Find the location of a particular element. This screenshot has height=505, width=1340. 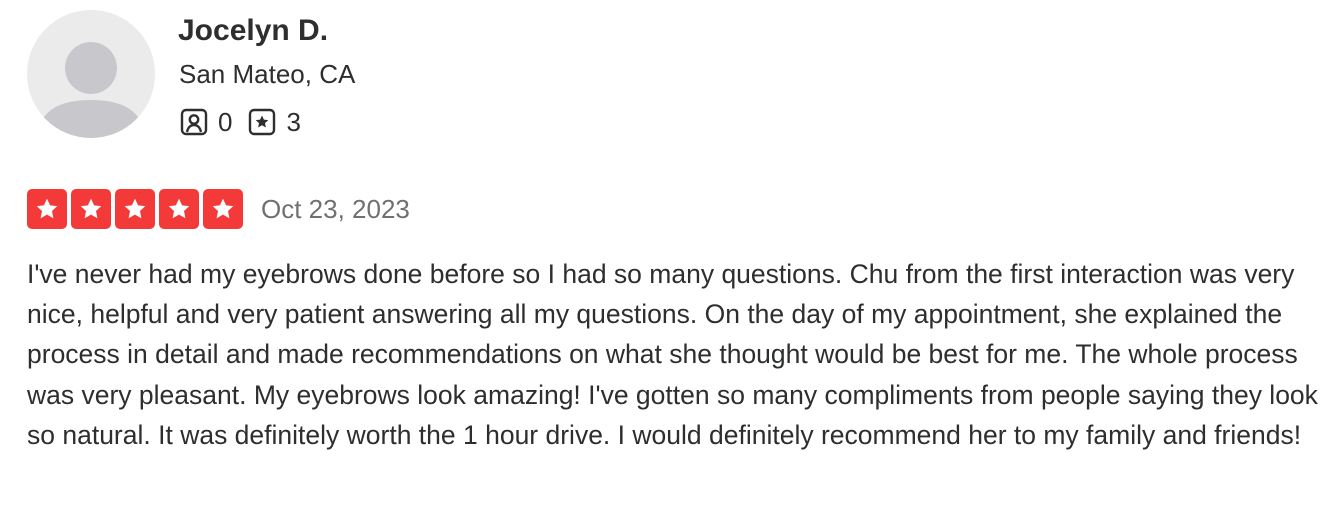

default-avatar-icon is located at coordinates (91, 74).